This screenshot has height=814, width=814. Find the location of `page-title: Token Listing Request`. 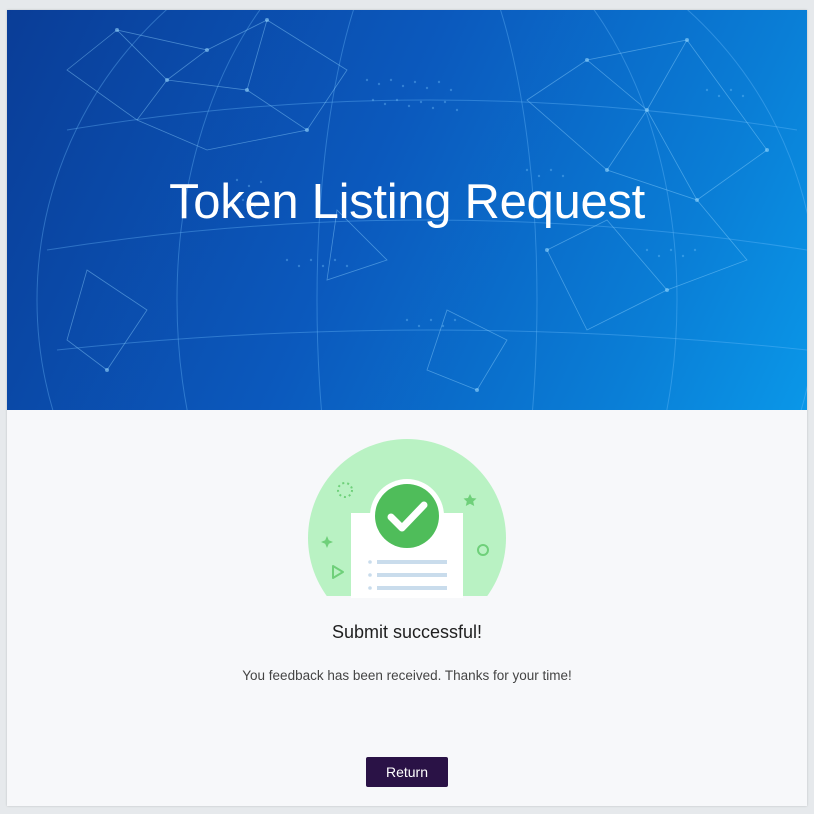

page-title: Token Listing Request is located at coordinates (407, 202).